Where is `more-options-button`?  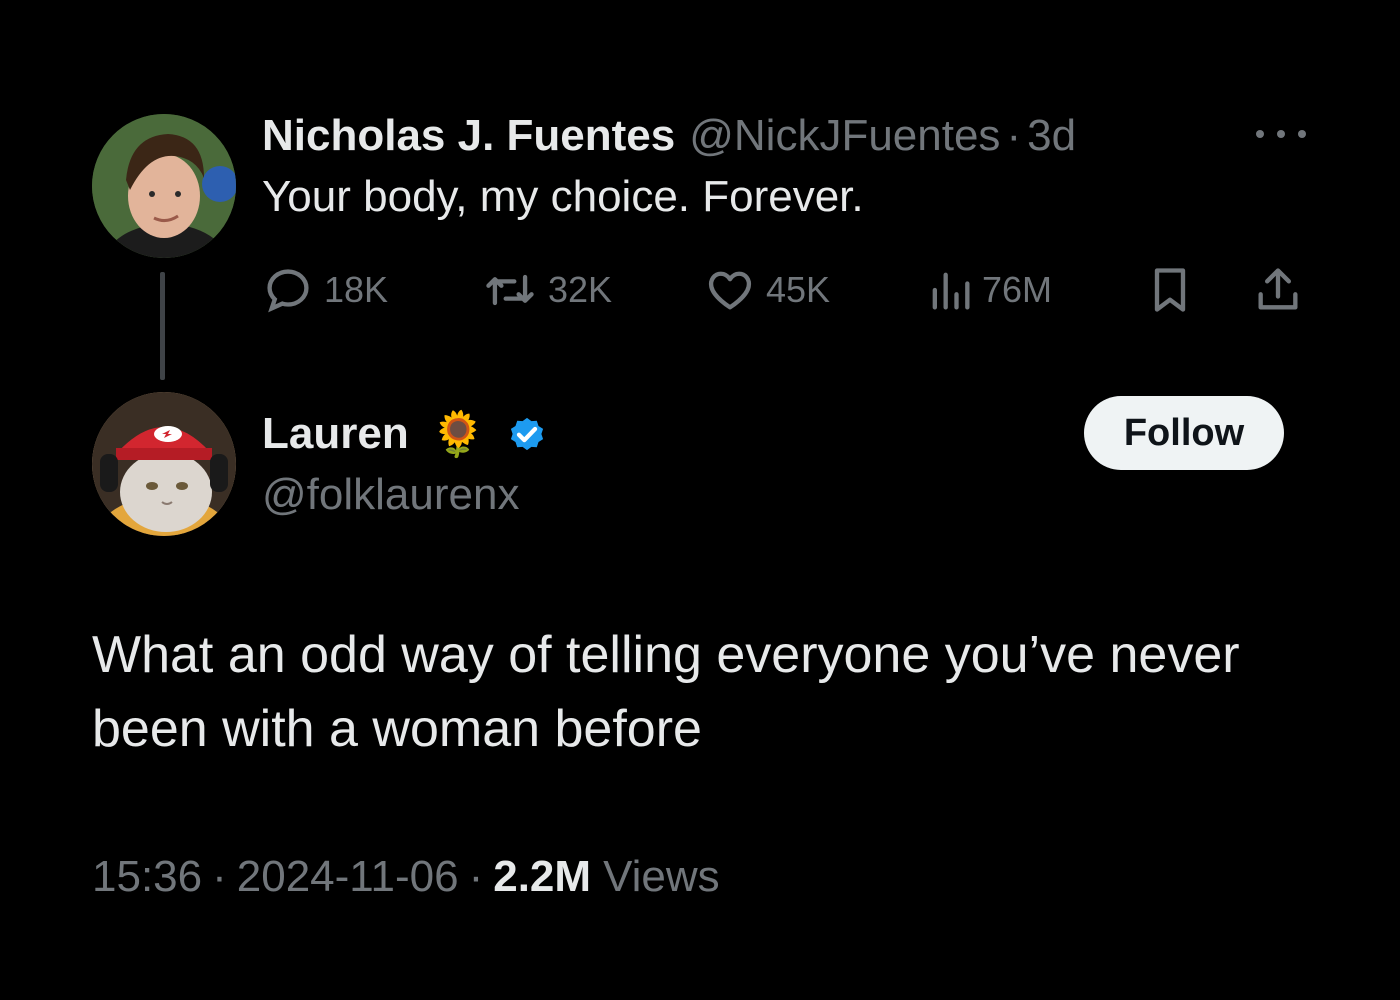 more-options-button is located at coordinates (1281, 134).